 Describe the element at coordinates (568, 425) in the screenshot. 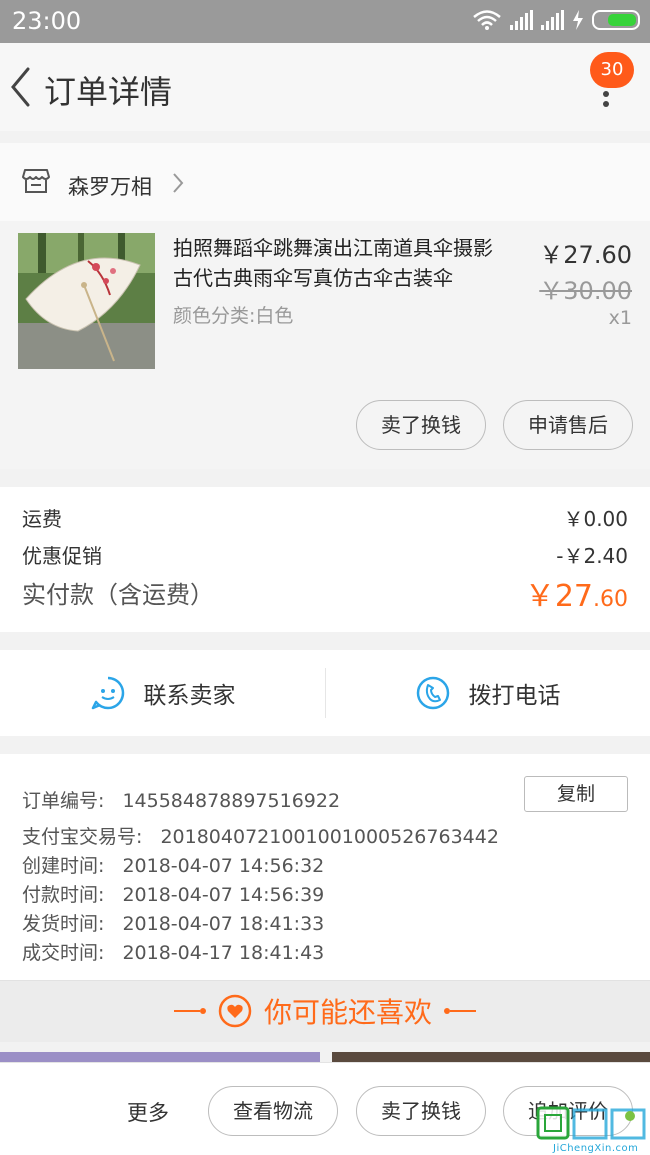

I see `after-sale-button: 申请售后` at that location.